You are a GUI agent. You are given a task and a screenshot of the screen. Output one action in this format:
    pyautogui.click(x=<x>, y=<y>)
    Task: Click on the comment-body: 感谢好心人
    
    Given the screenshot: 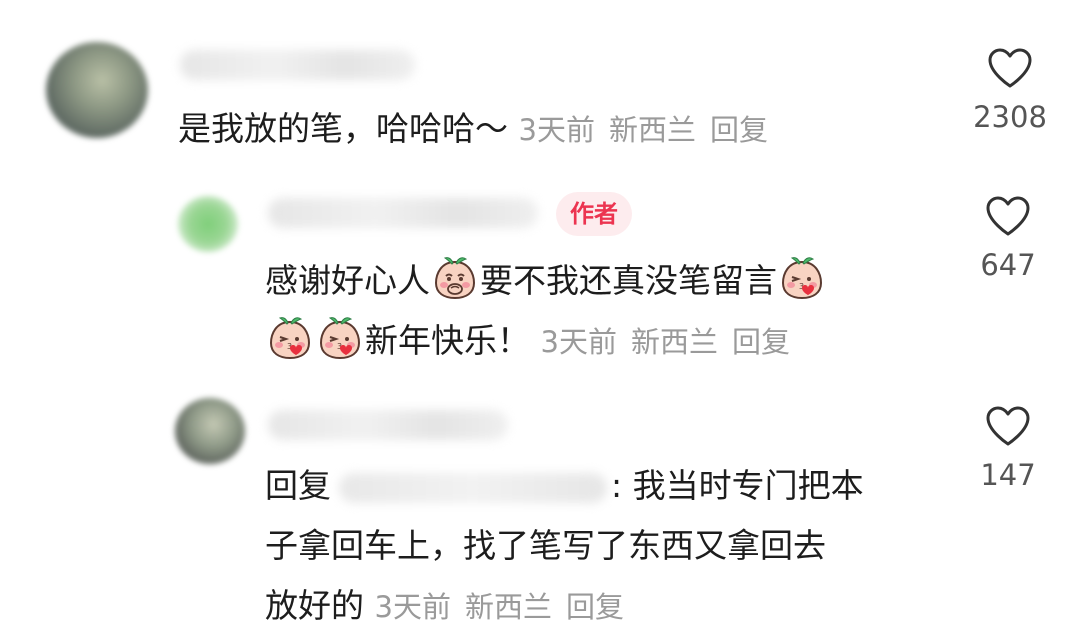 What is the action you would take?
    pyautogui.click(x=347, y=280)
    